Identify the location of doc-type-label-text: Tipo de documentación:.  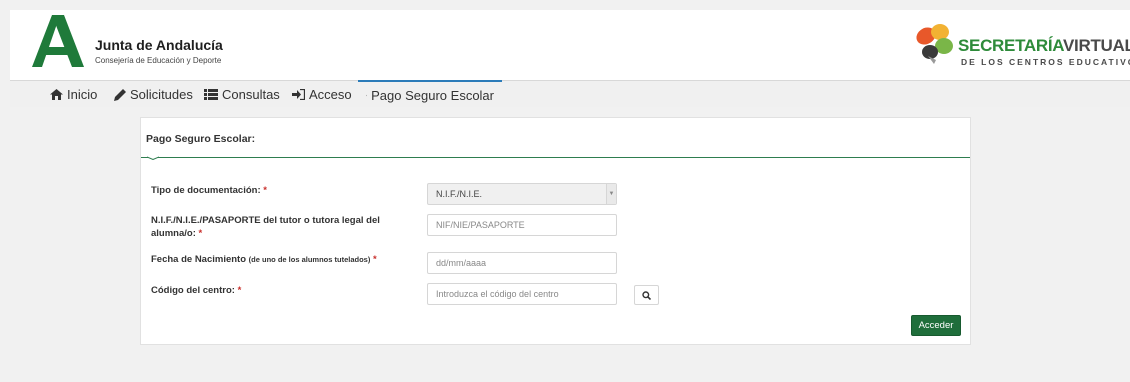
(206, 190).